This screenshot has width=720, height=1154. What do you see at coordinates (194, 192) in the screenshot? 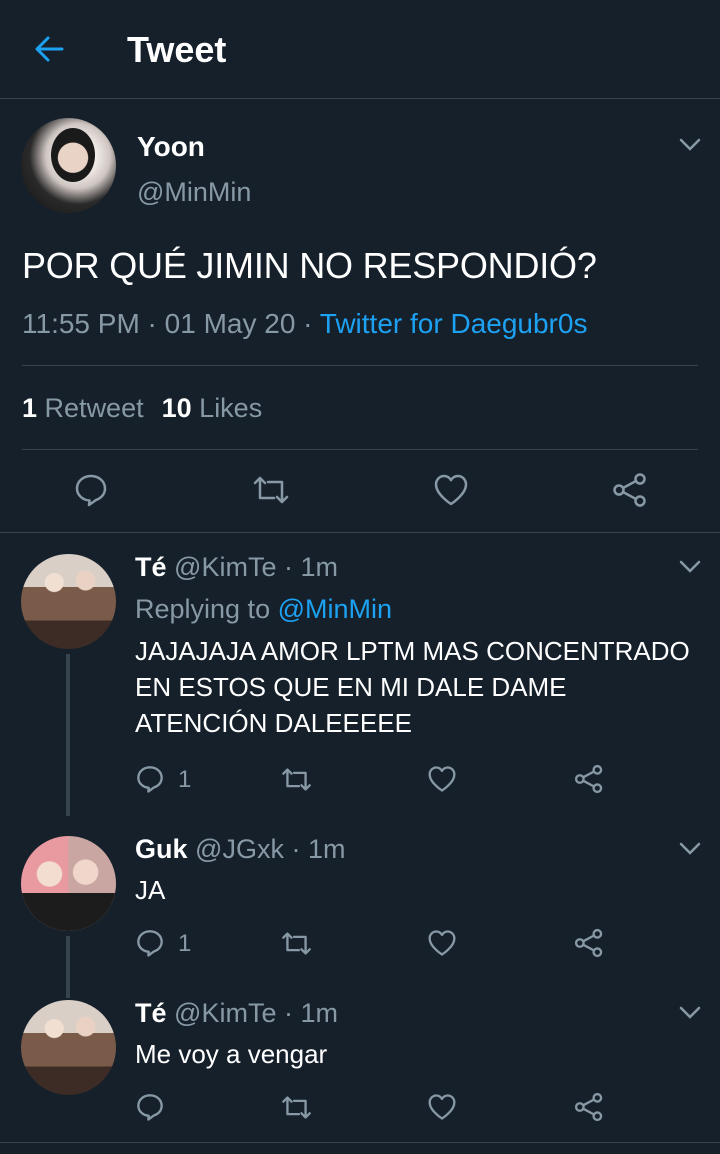
I see `author-handle: @MinMin` at bounding box center [194, 192].